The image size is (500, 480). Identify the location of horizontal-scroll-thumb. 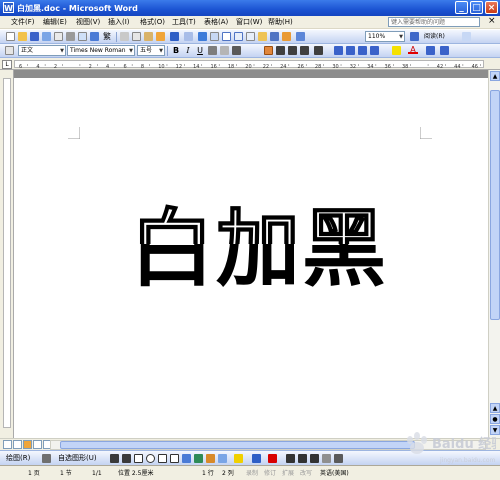
(237, 445).